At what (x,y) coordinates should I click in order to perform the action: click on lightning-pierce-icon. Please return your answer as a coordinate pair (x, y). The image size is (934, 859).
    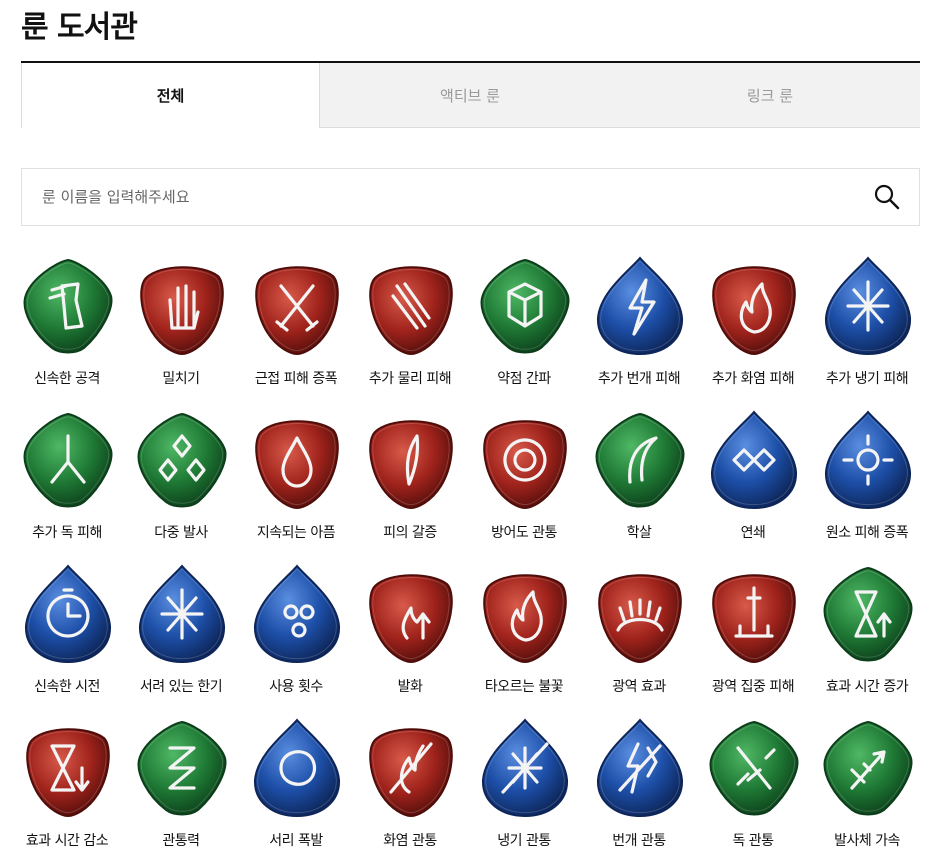
    Looking at the image, I should click on (640, 768).